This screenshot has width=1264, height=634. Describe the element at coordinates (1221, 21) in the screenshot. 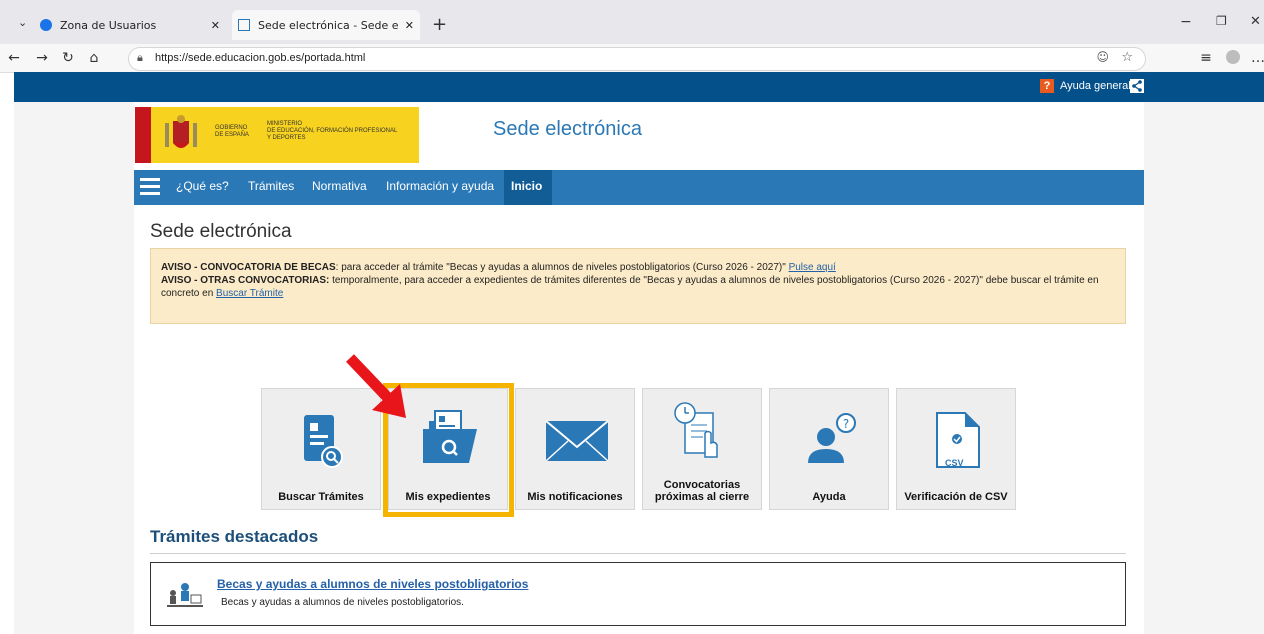

I see `restore-button: ❐` at that location.